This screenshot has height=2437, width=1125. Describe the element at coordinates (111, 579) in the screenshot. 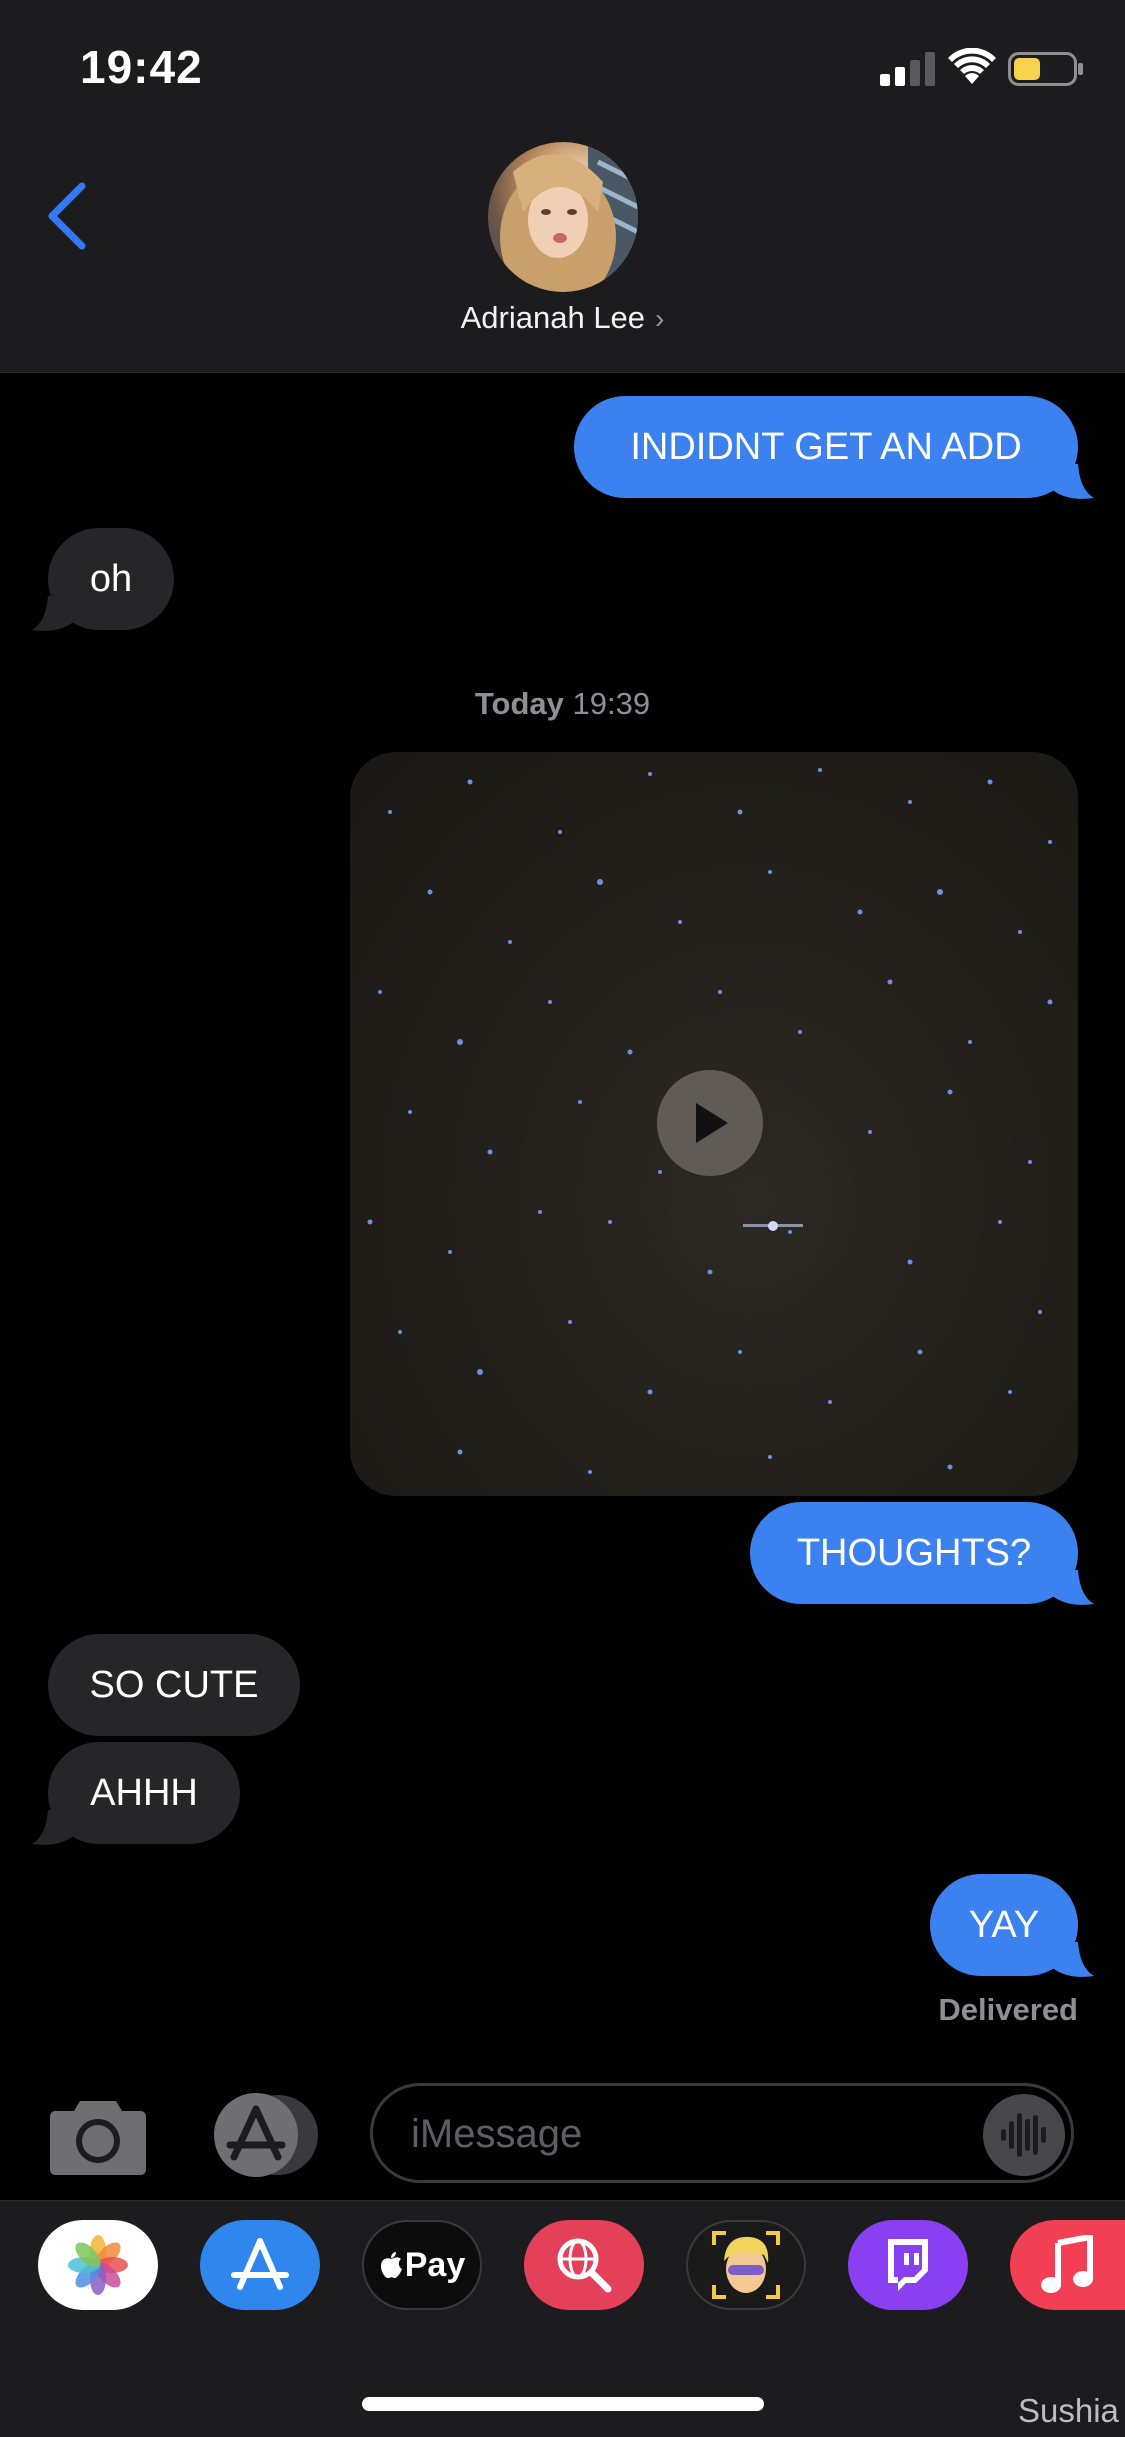

I see `message-text: oh` at that location.